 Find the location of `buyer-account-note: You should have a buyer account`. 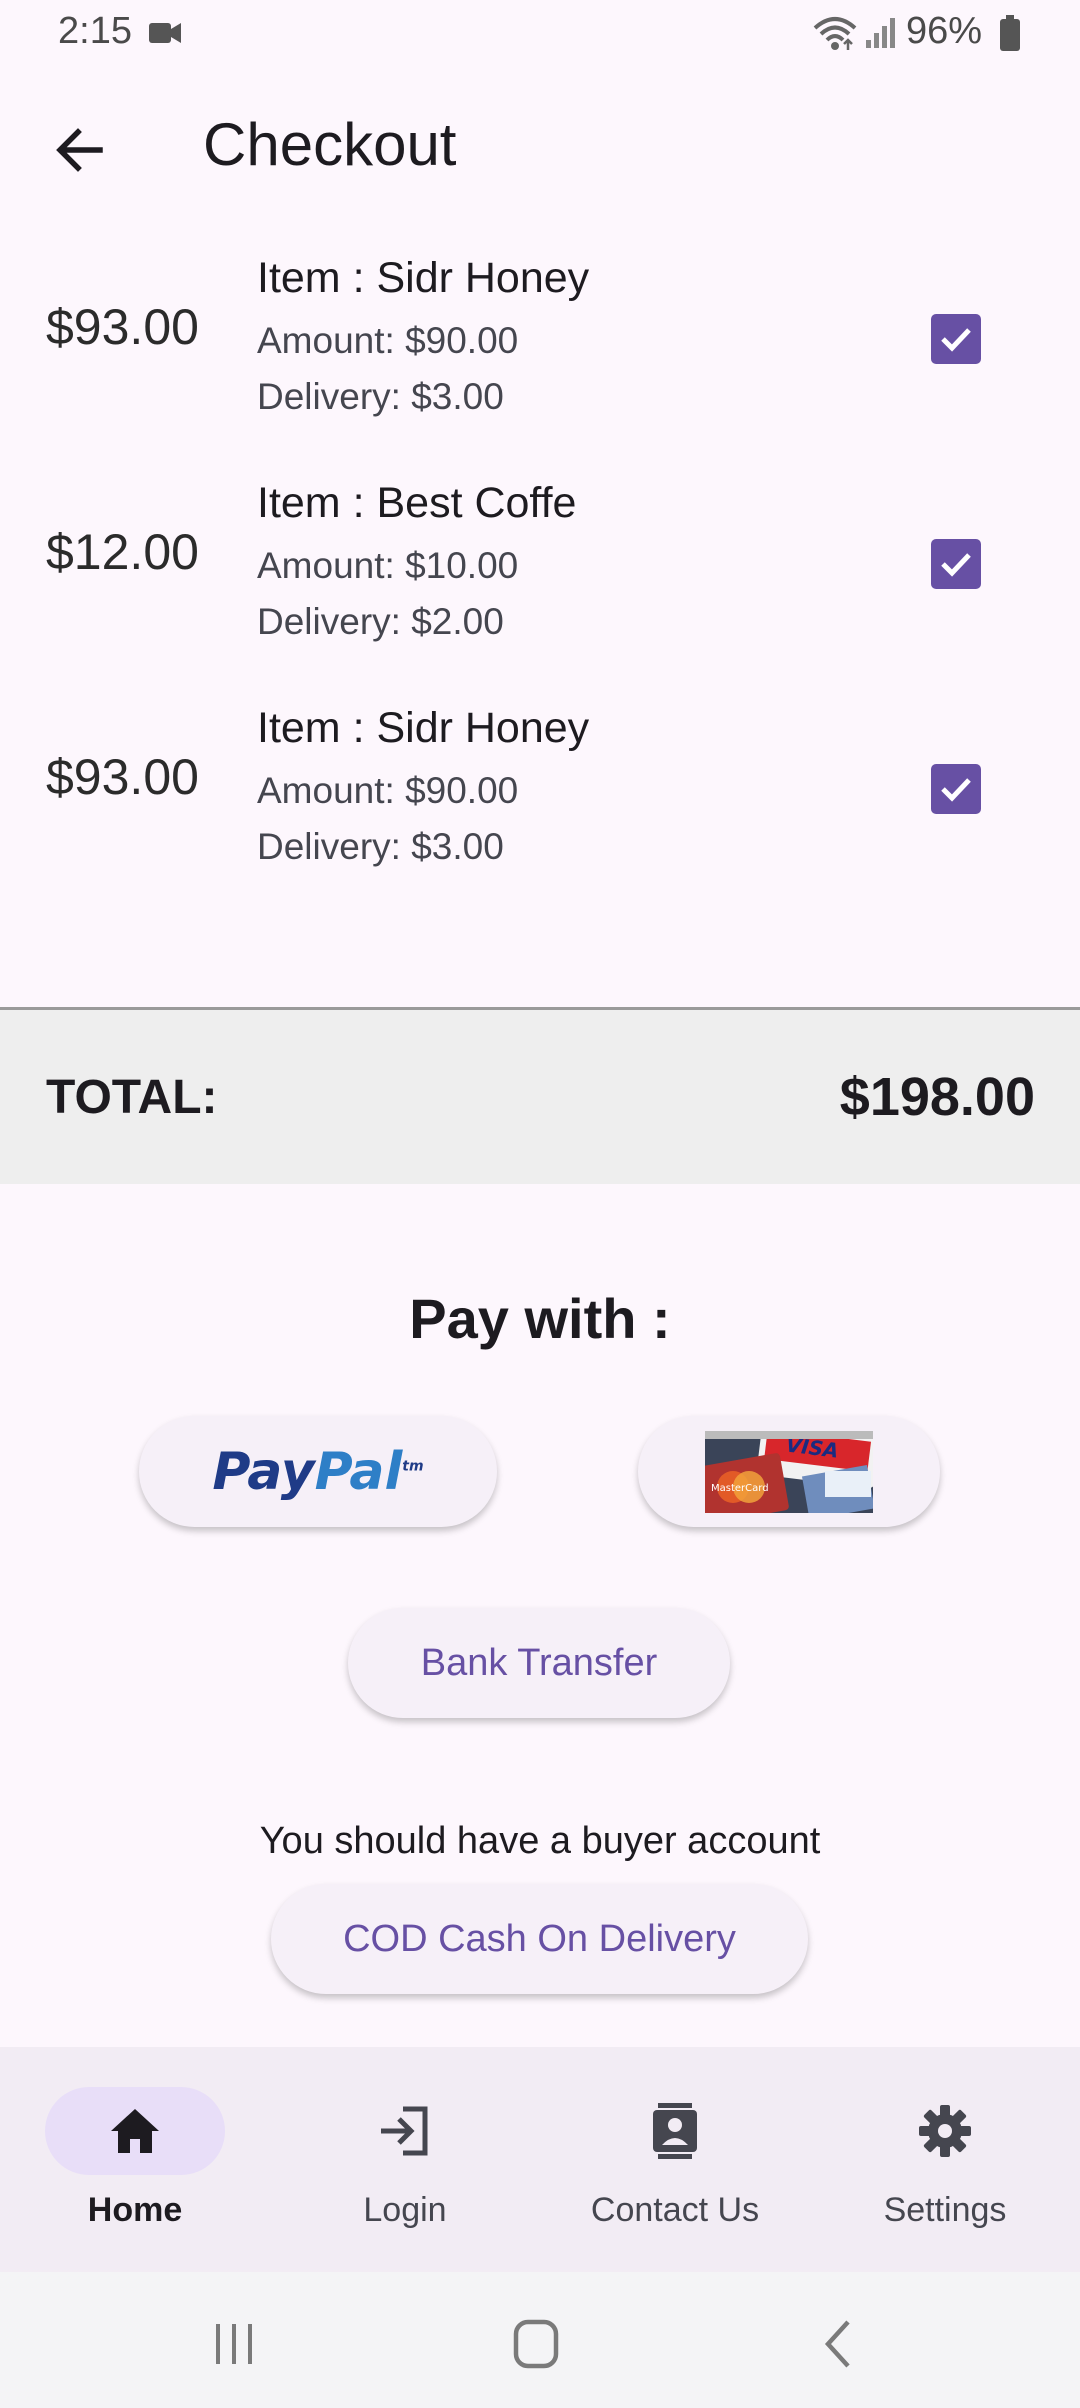

buyer-account-note: You should have a buyer account is located at coordinates (540, 1841).